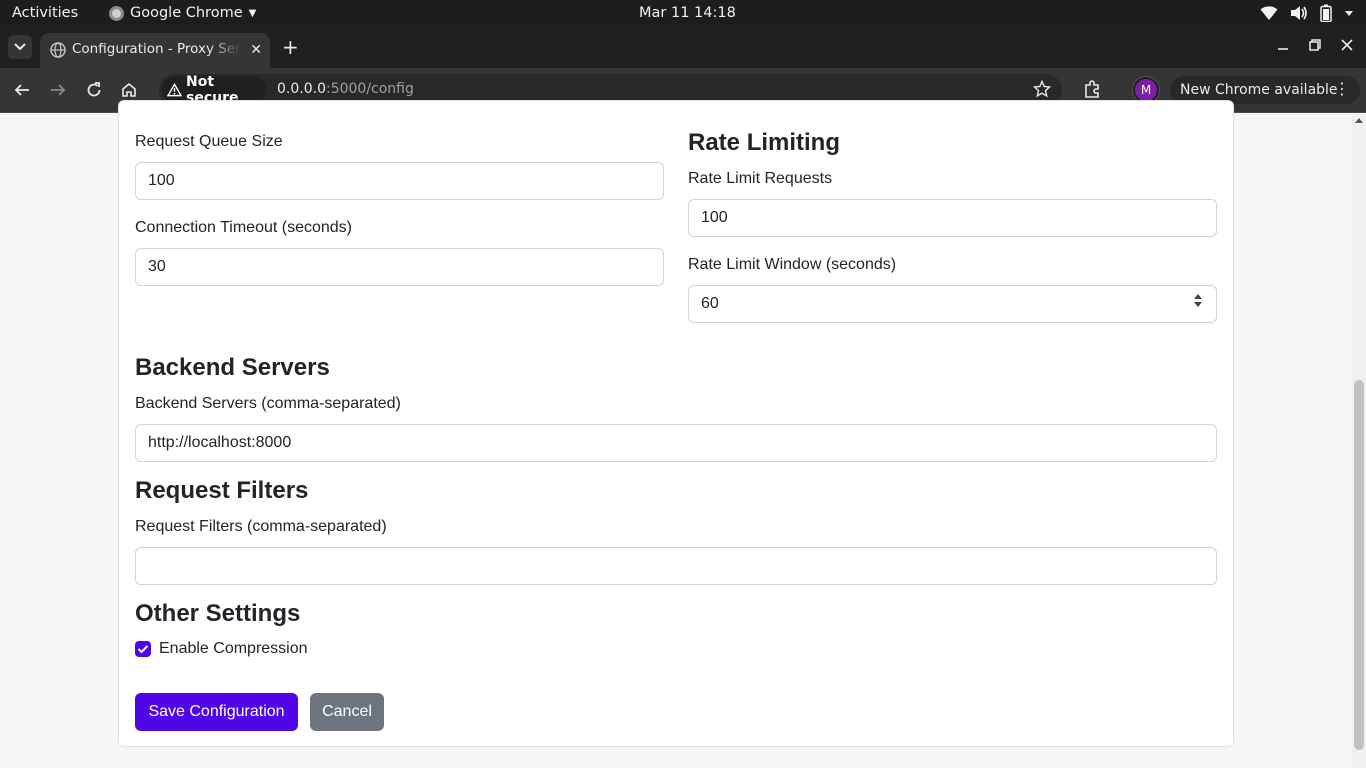 Image resolution: width=1366 pixels, height=768 pixels. What do you see at coordinates (1259, 90) in the screenshot?
I see `update-label: New Chrome available` at bounding box center [1259, 90].